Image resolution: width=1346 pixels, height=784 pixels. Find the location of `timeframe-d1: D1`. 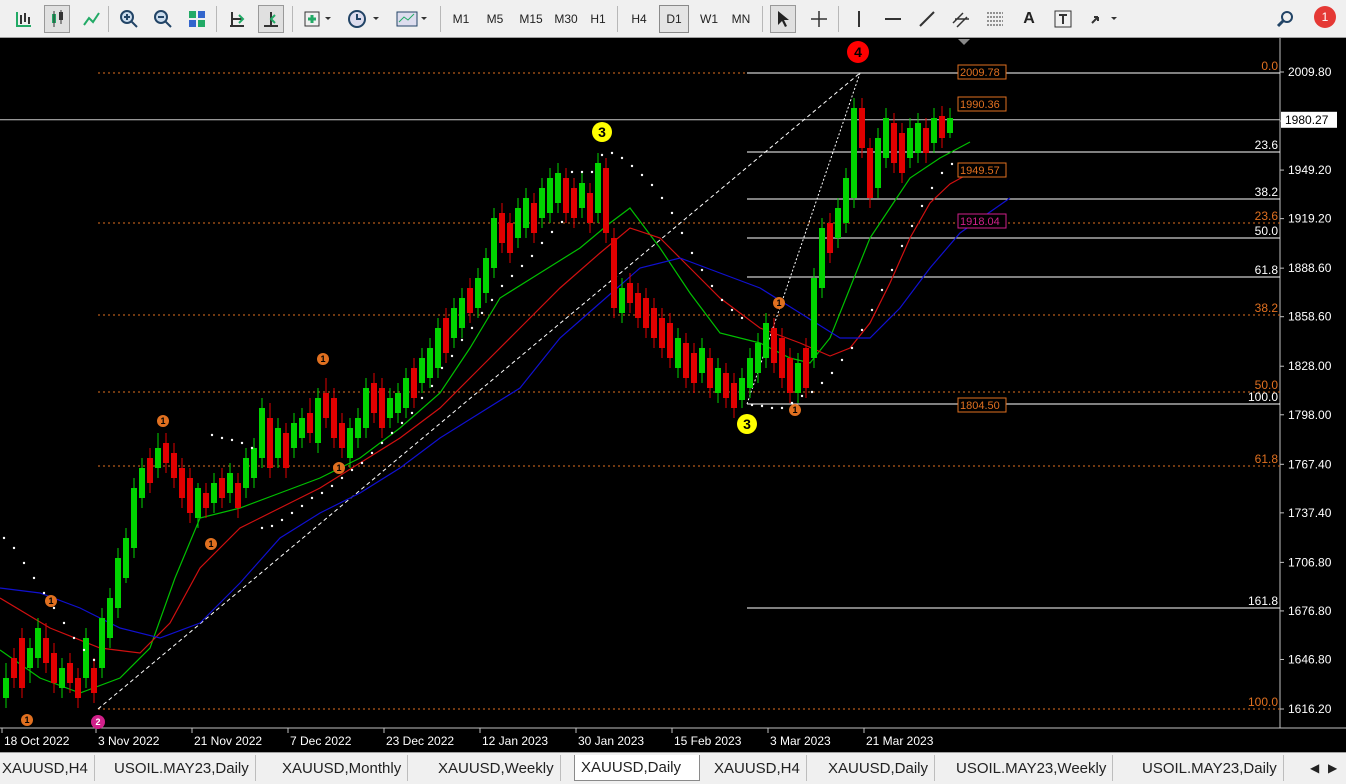

timeframe-d1: D1 is located at coordinates (674, 19).